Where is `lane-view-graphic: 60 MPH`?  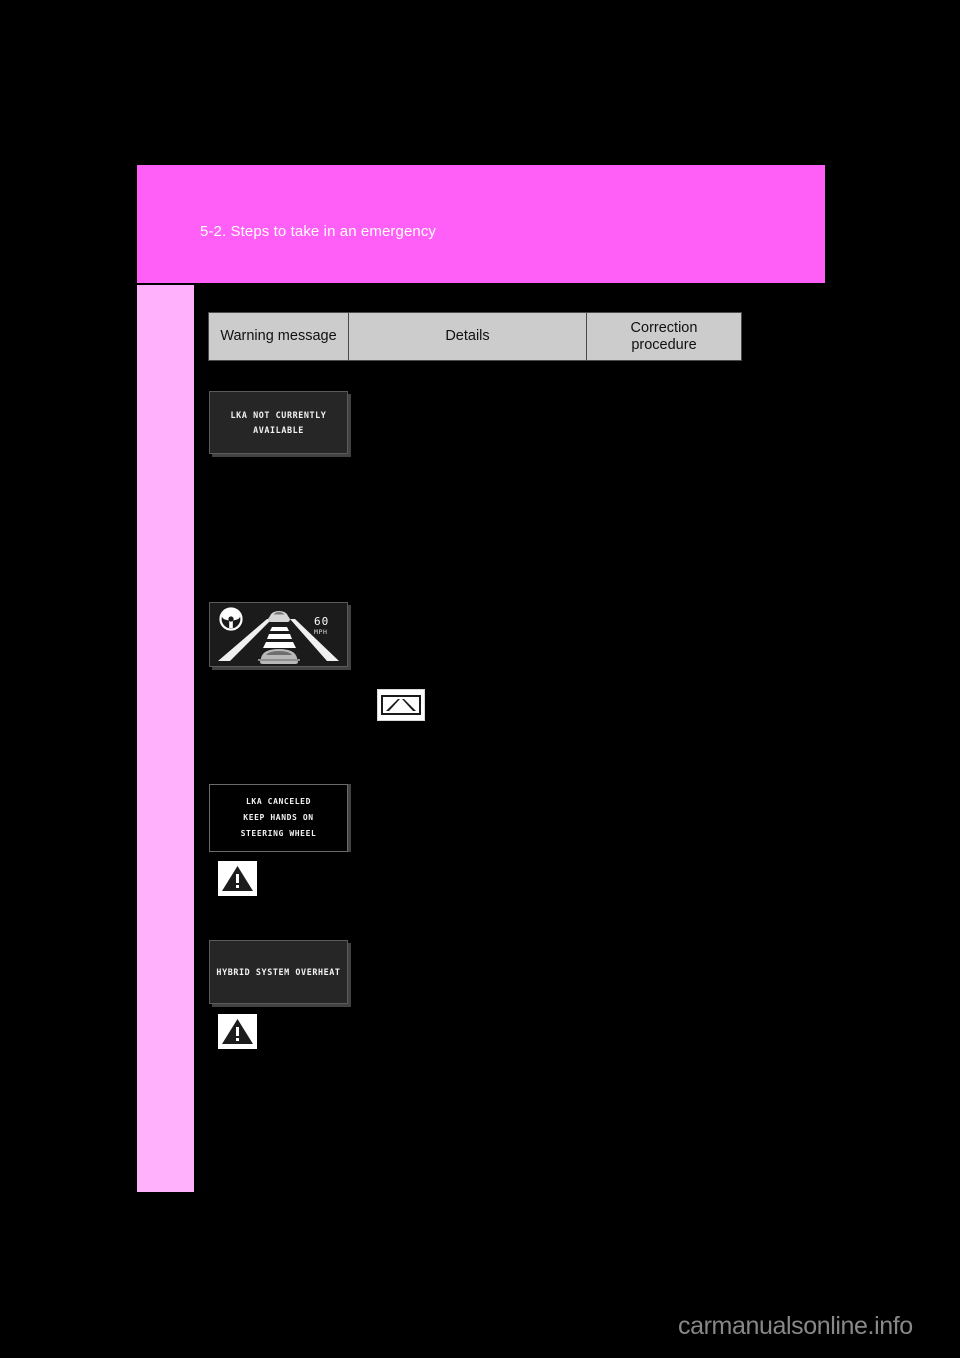 lane-view-graphic: 60 MPH is located at coordinates (278, 634).